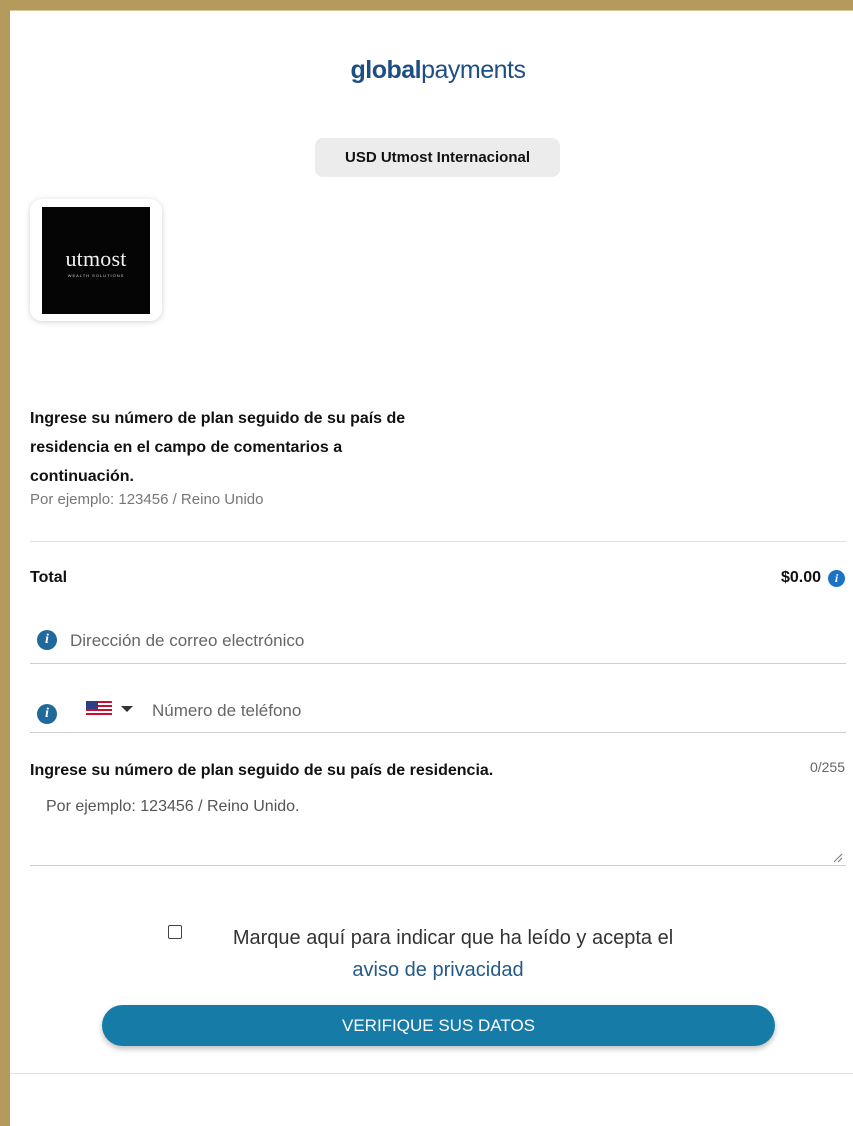  I want to click on phone-field, so click(492, 711).